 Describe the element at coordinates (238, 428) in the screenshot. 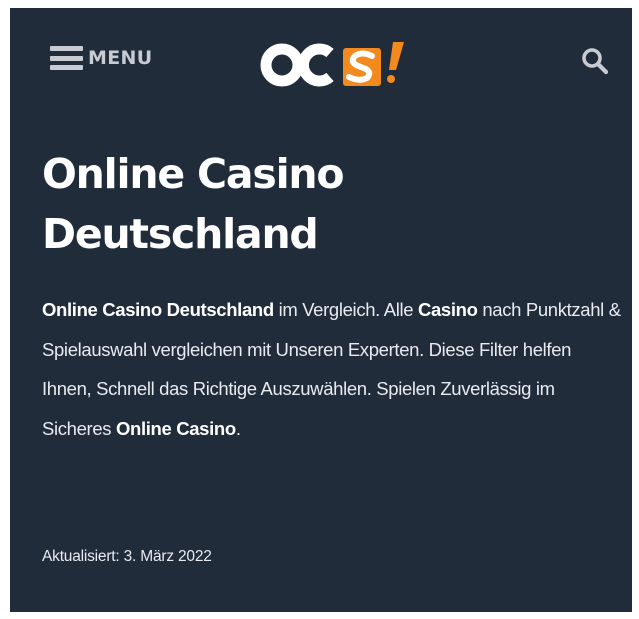

I see `intro-text-3: .` at that location.